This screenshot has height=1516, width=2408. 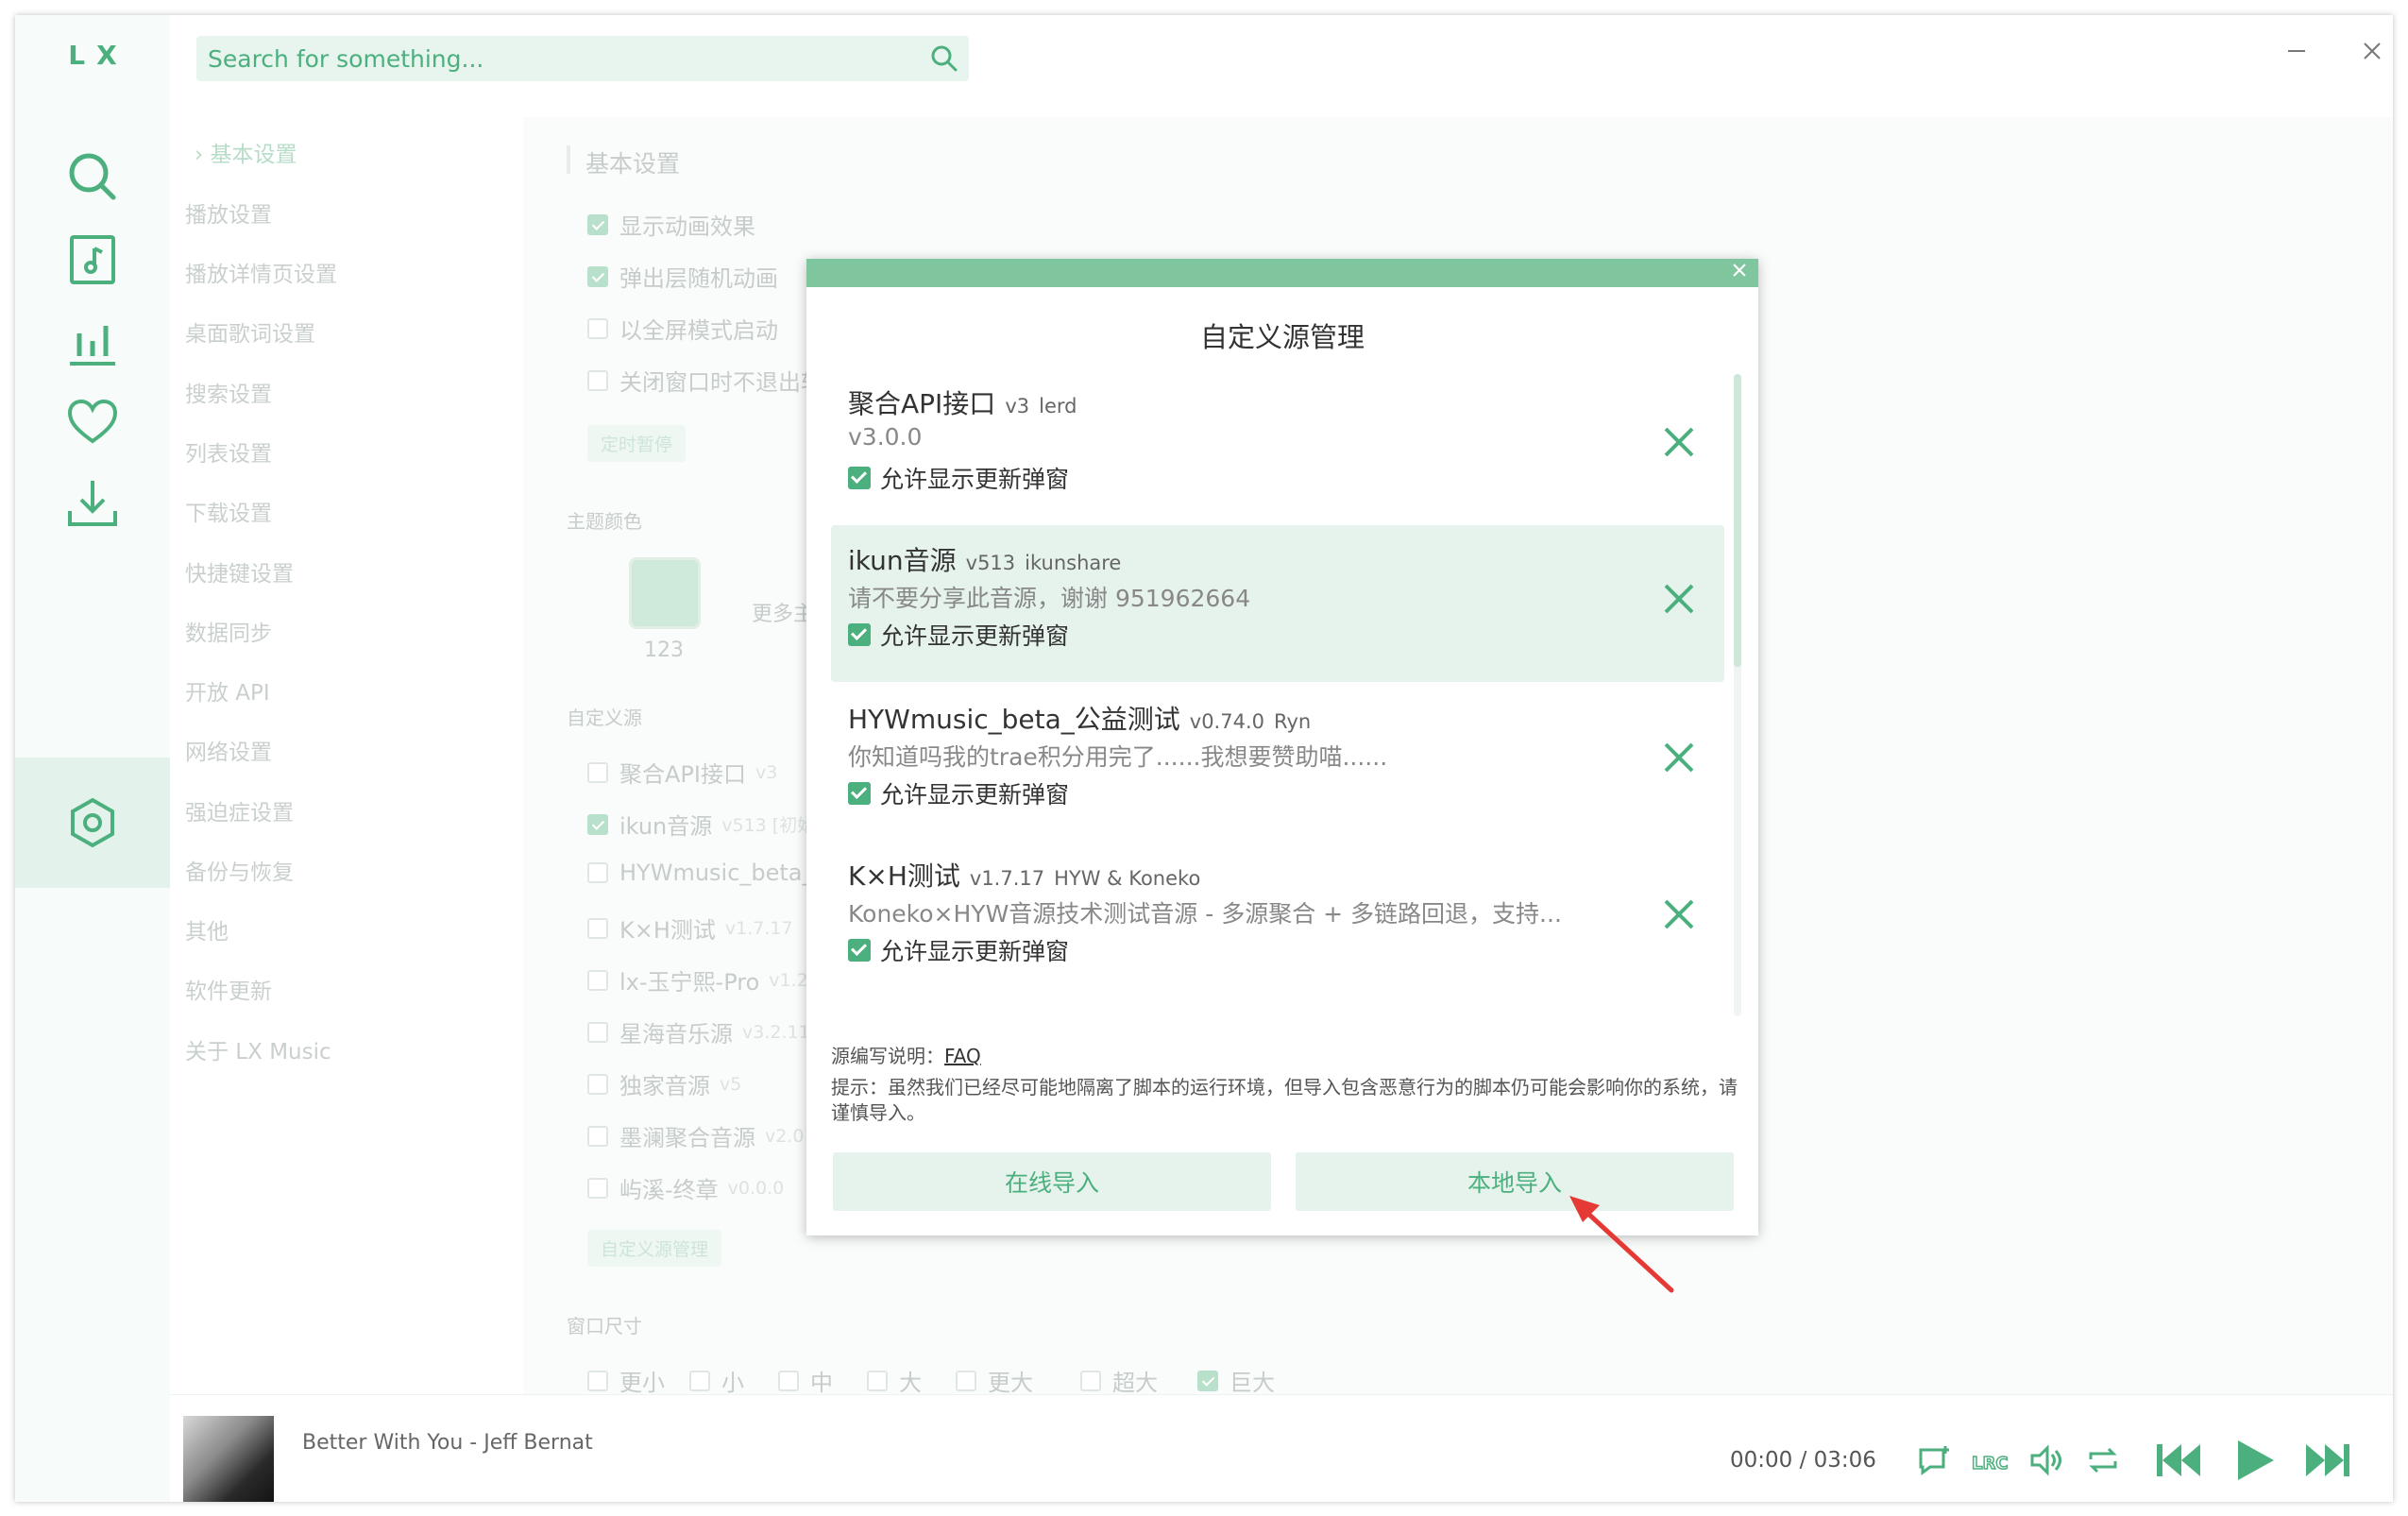 What do you see at coordinates (671, 224) in the screenshot?
I see `option-animation: 显示动画效果` at bounding box center [671, 224].